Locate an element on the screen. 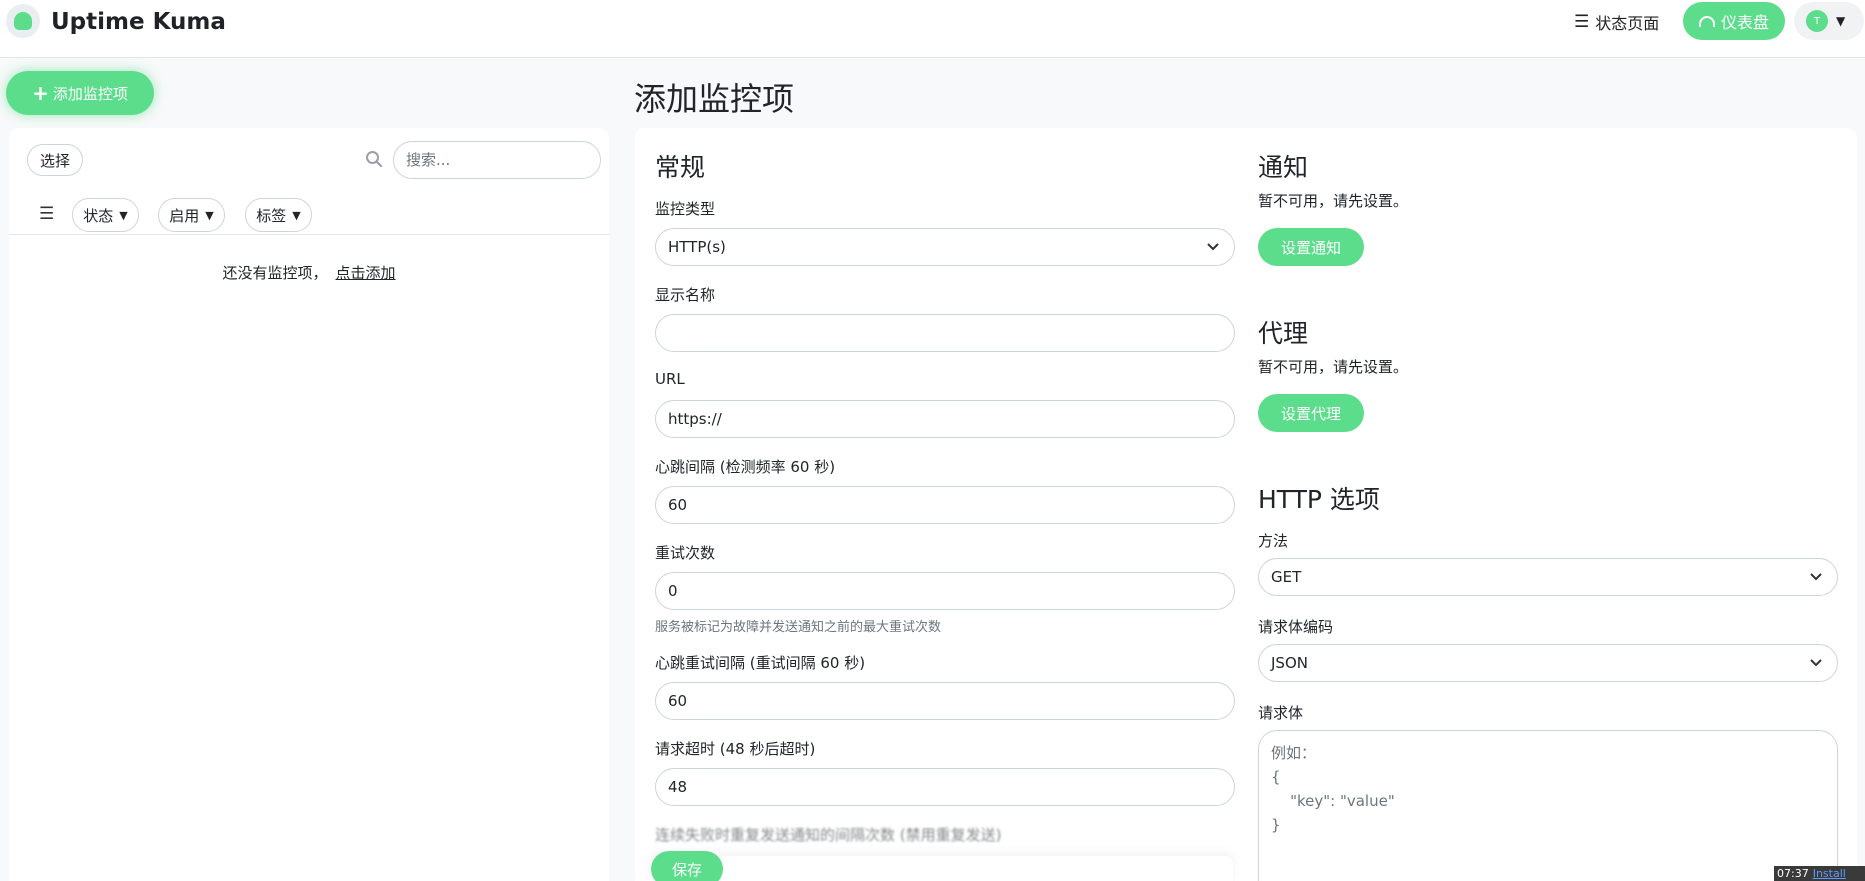  proxy-section-title: 代理 is located at coordinates (1283, 333).